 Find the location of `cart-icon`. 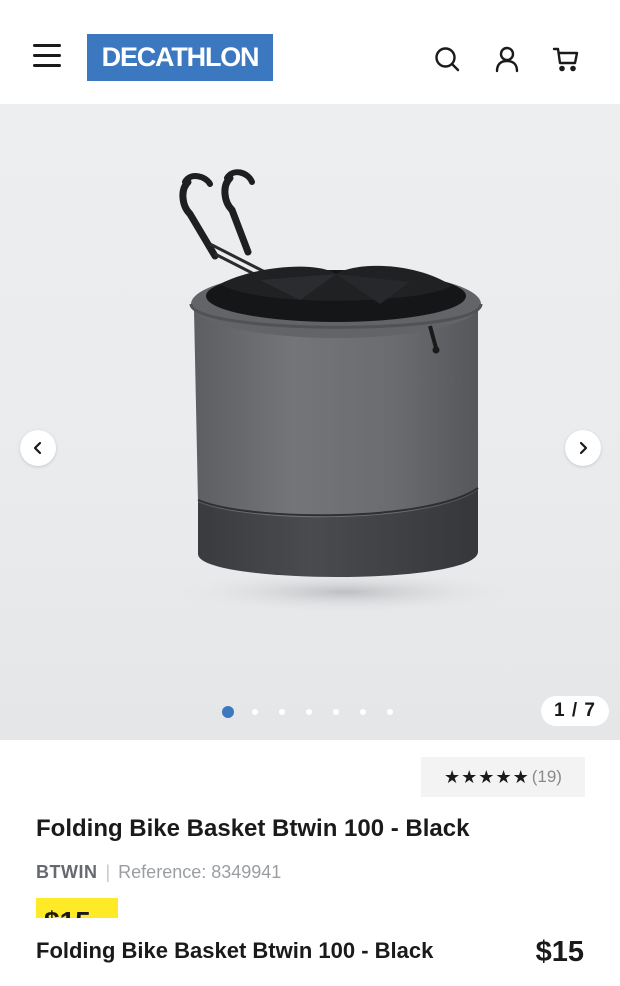

cart-icon is located at coordinates (566, 59).